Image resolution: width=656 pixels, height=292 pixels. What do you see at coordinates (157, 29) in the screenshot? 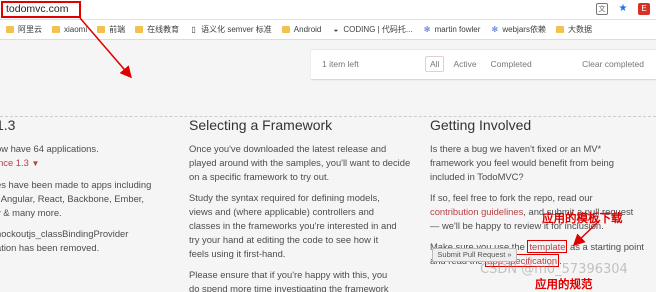
I see `bookmark-online-edu: 在线教育` at bounding box center [157, 29].